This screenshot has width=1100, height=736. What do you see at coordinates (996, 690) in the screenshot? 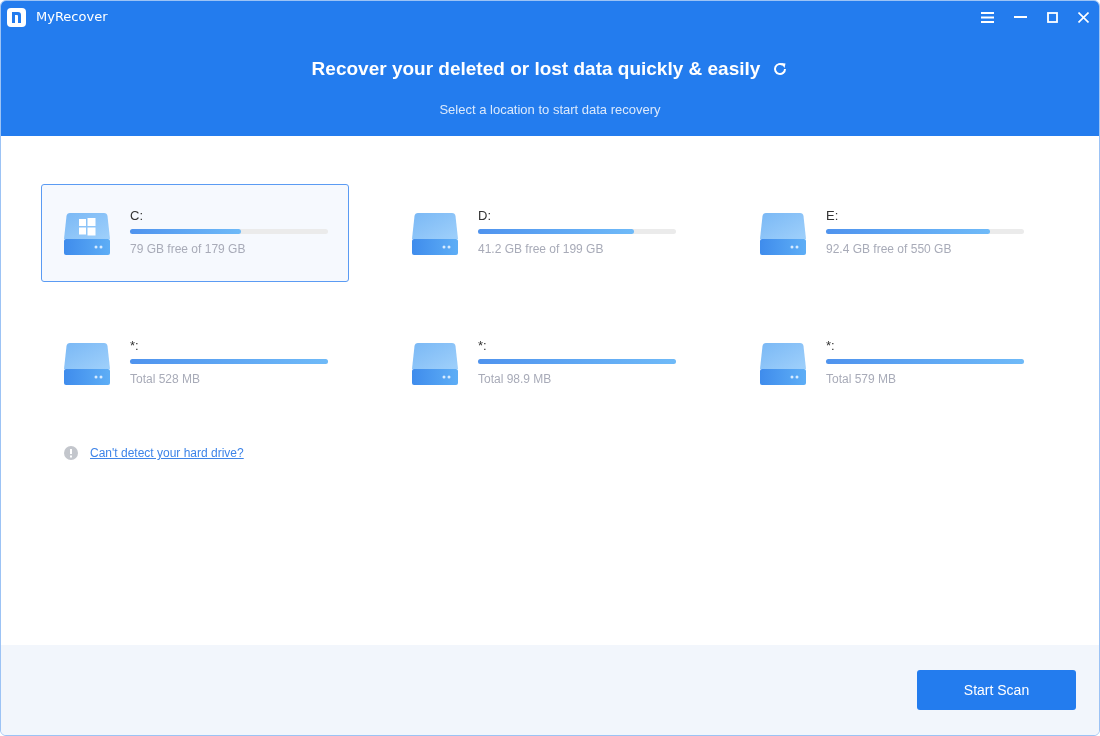
I see `start-scan-button: Start Scan` at bounding box center [996, 690].